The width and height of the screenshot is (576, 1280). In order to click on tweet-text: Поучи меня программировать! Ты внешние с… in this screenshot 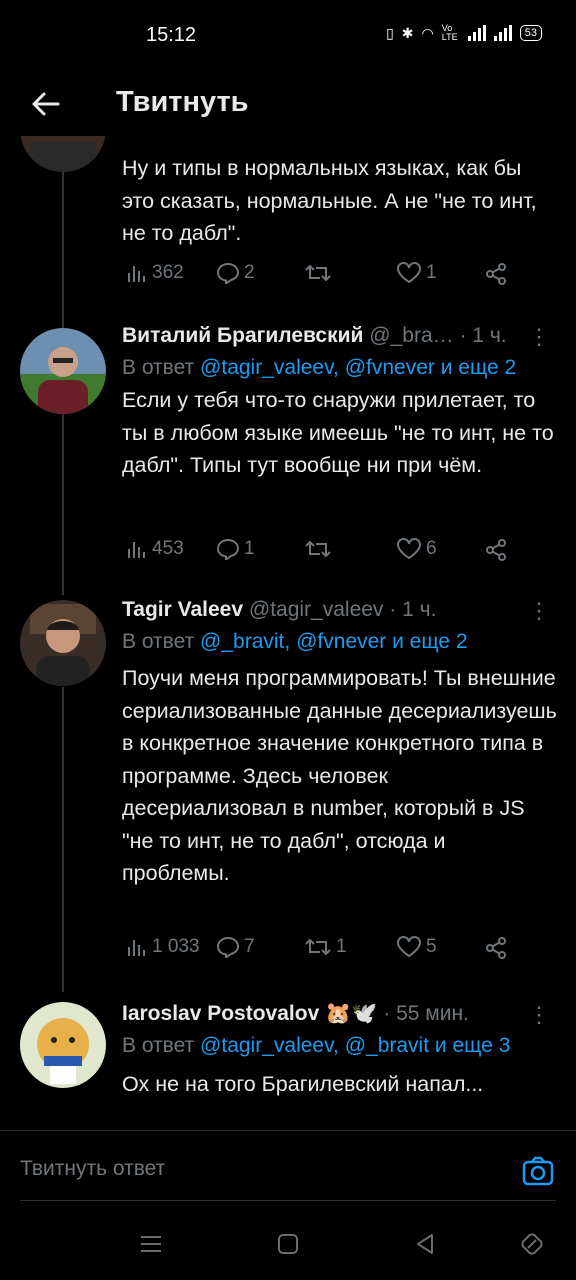, I will do `click(339, 775)`.